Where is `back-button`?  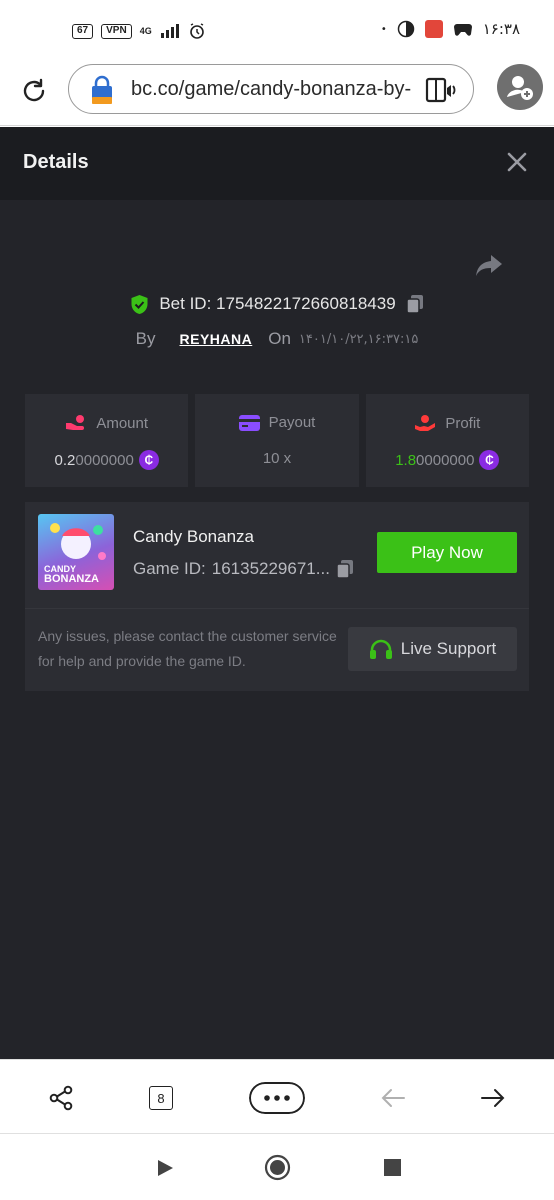 back-button is located at coordinates (393, 1098).